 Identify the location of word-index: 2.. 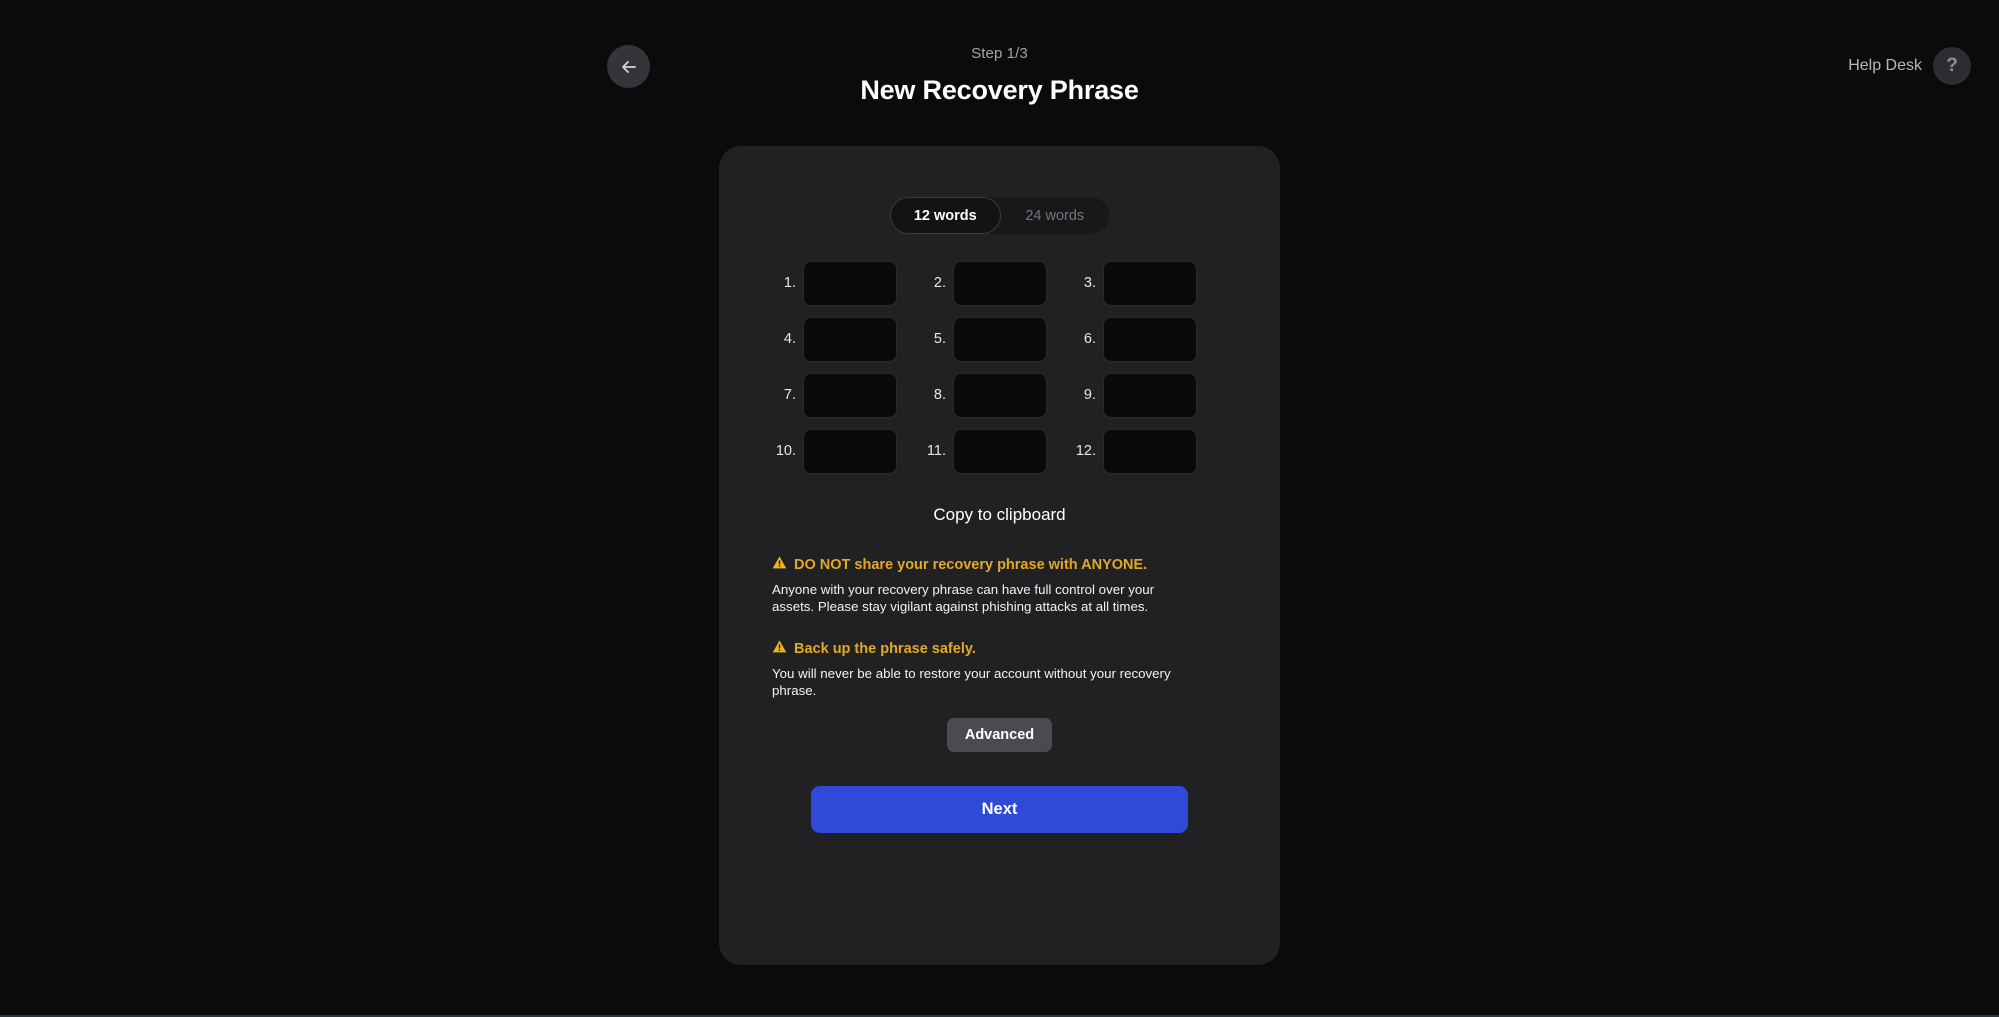
(939, 283).